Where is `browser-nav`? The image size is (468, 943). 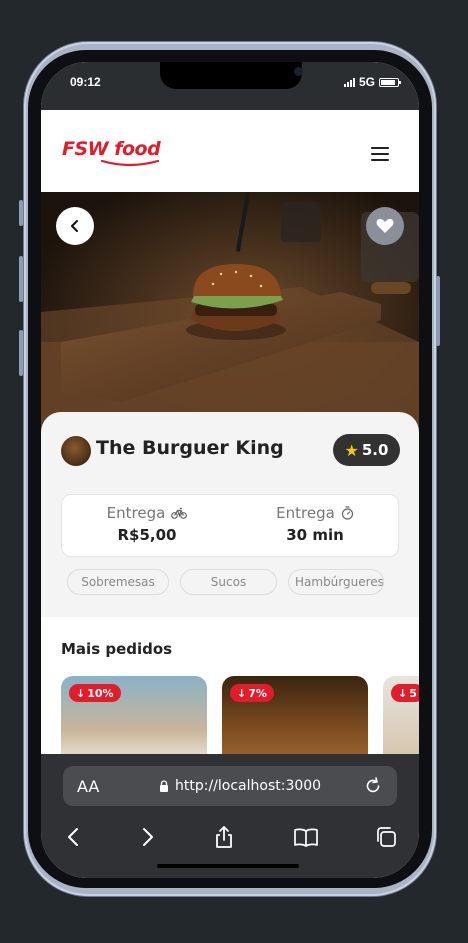 browser-nav is located at coordinates (230, 837).